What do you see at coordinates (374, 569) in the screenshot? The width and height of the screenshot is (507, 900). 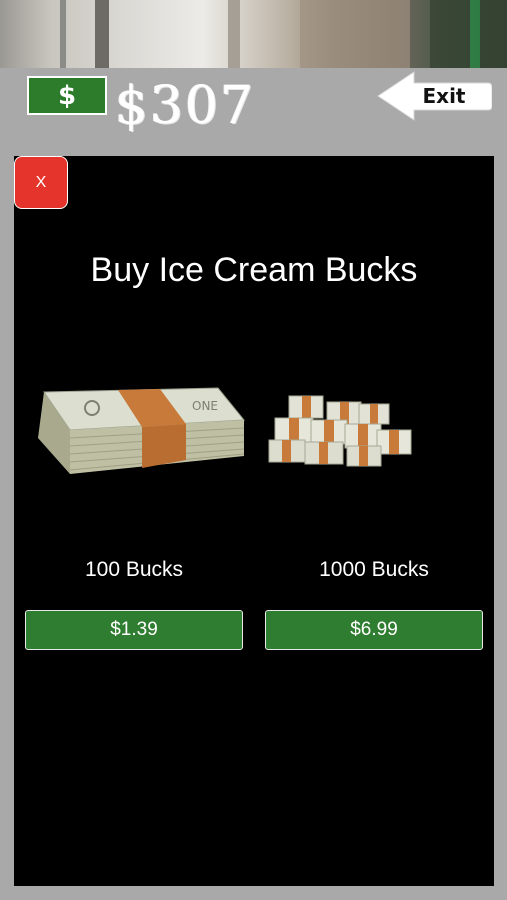 I see `offer-name-1000: 1000 Bucks` at bounding box center [374, 569].